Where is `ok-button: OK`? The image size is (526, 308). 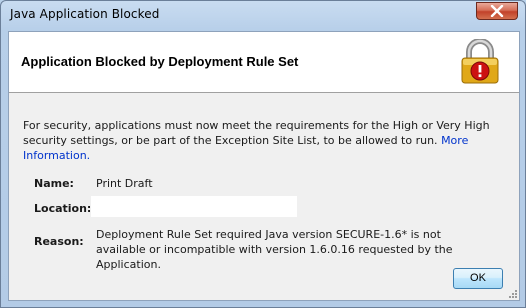
ok-button: OK is located at coordinates (478, 278).